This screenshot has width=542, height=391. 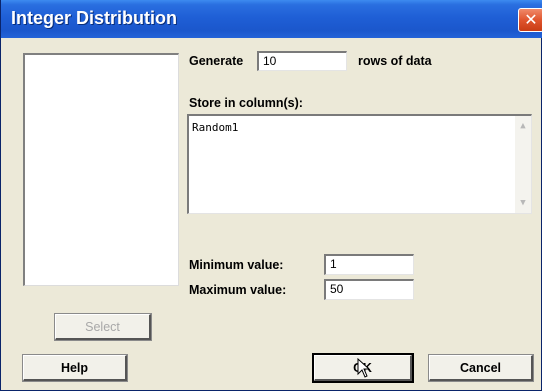 I want to click on store-in-columns-label: Store in column(s):, so click(x=246, y=103).